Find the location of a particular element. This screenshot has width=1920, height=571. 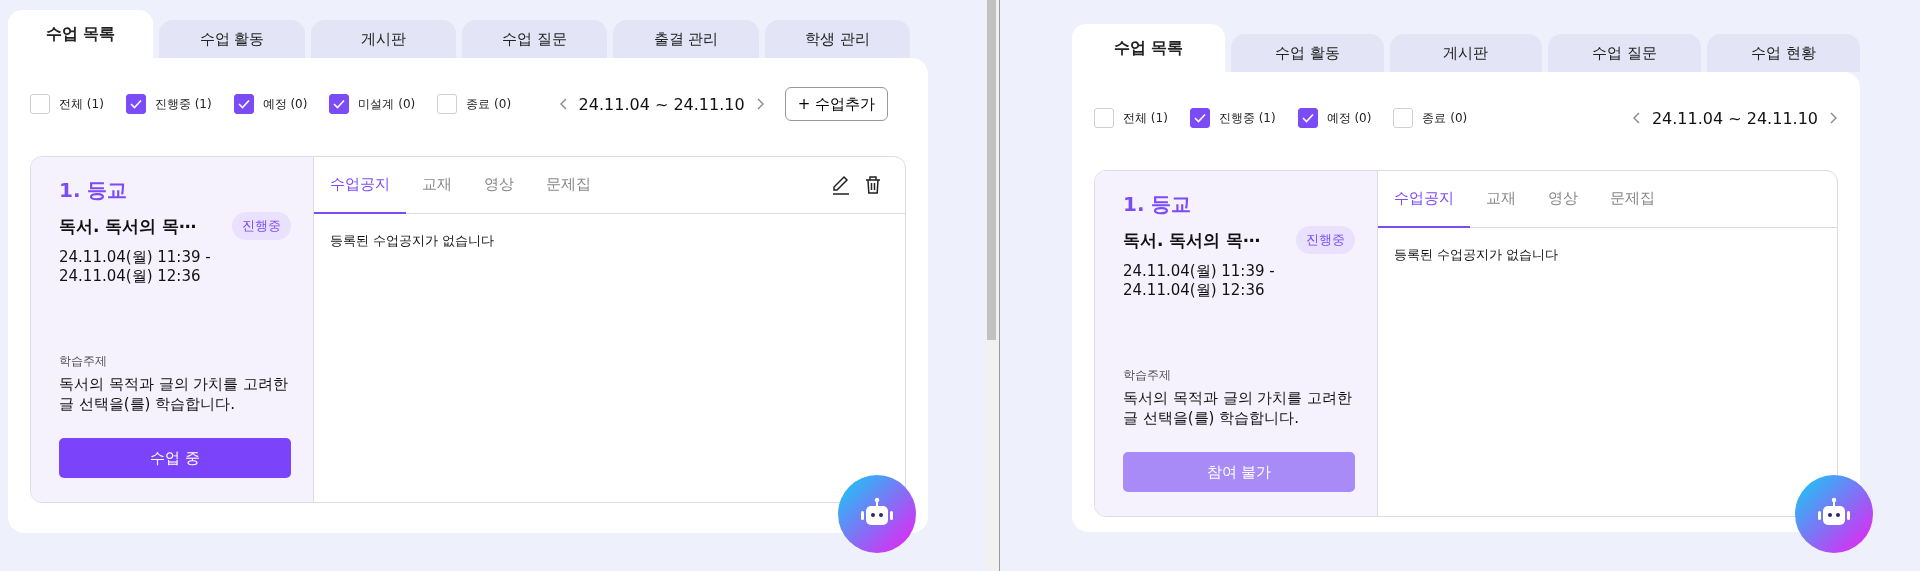

tab: 학생 관리 is located at coordinates (837, 39).